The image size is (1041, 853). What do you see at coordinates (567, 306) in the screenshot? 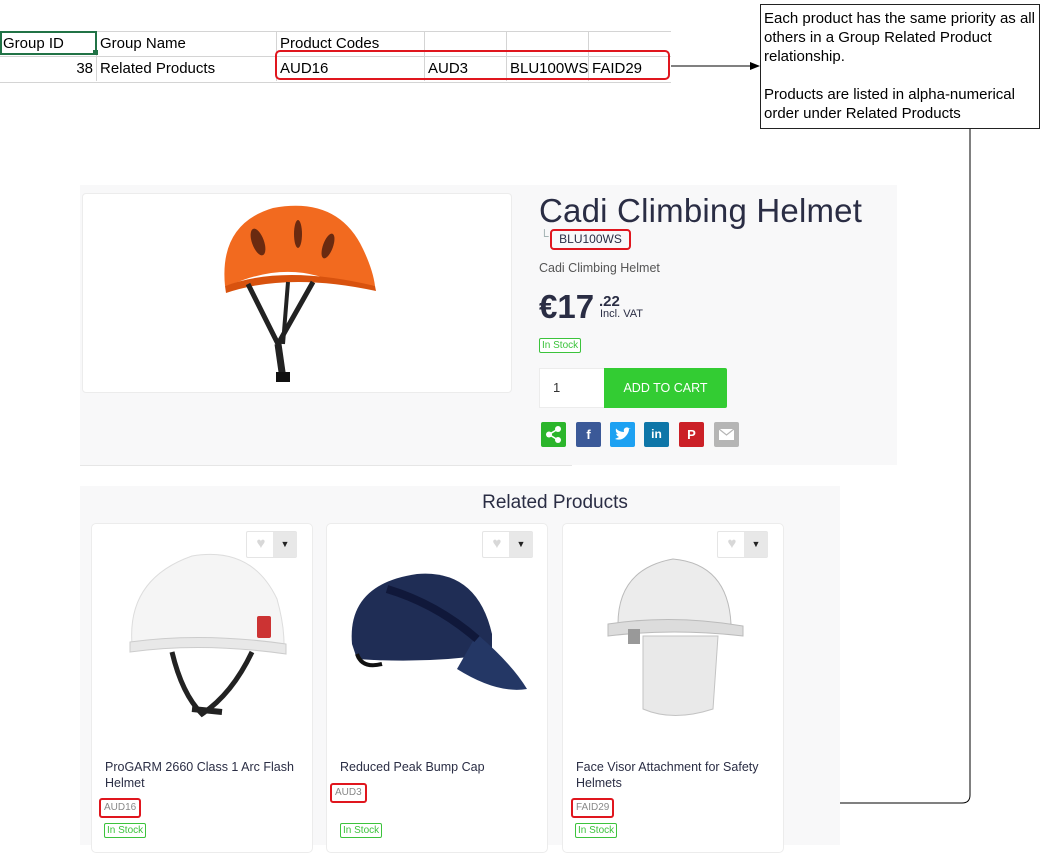
I see `product-price: €17` at bounding box center [567, 306].